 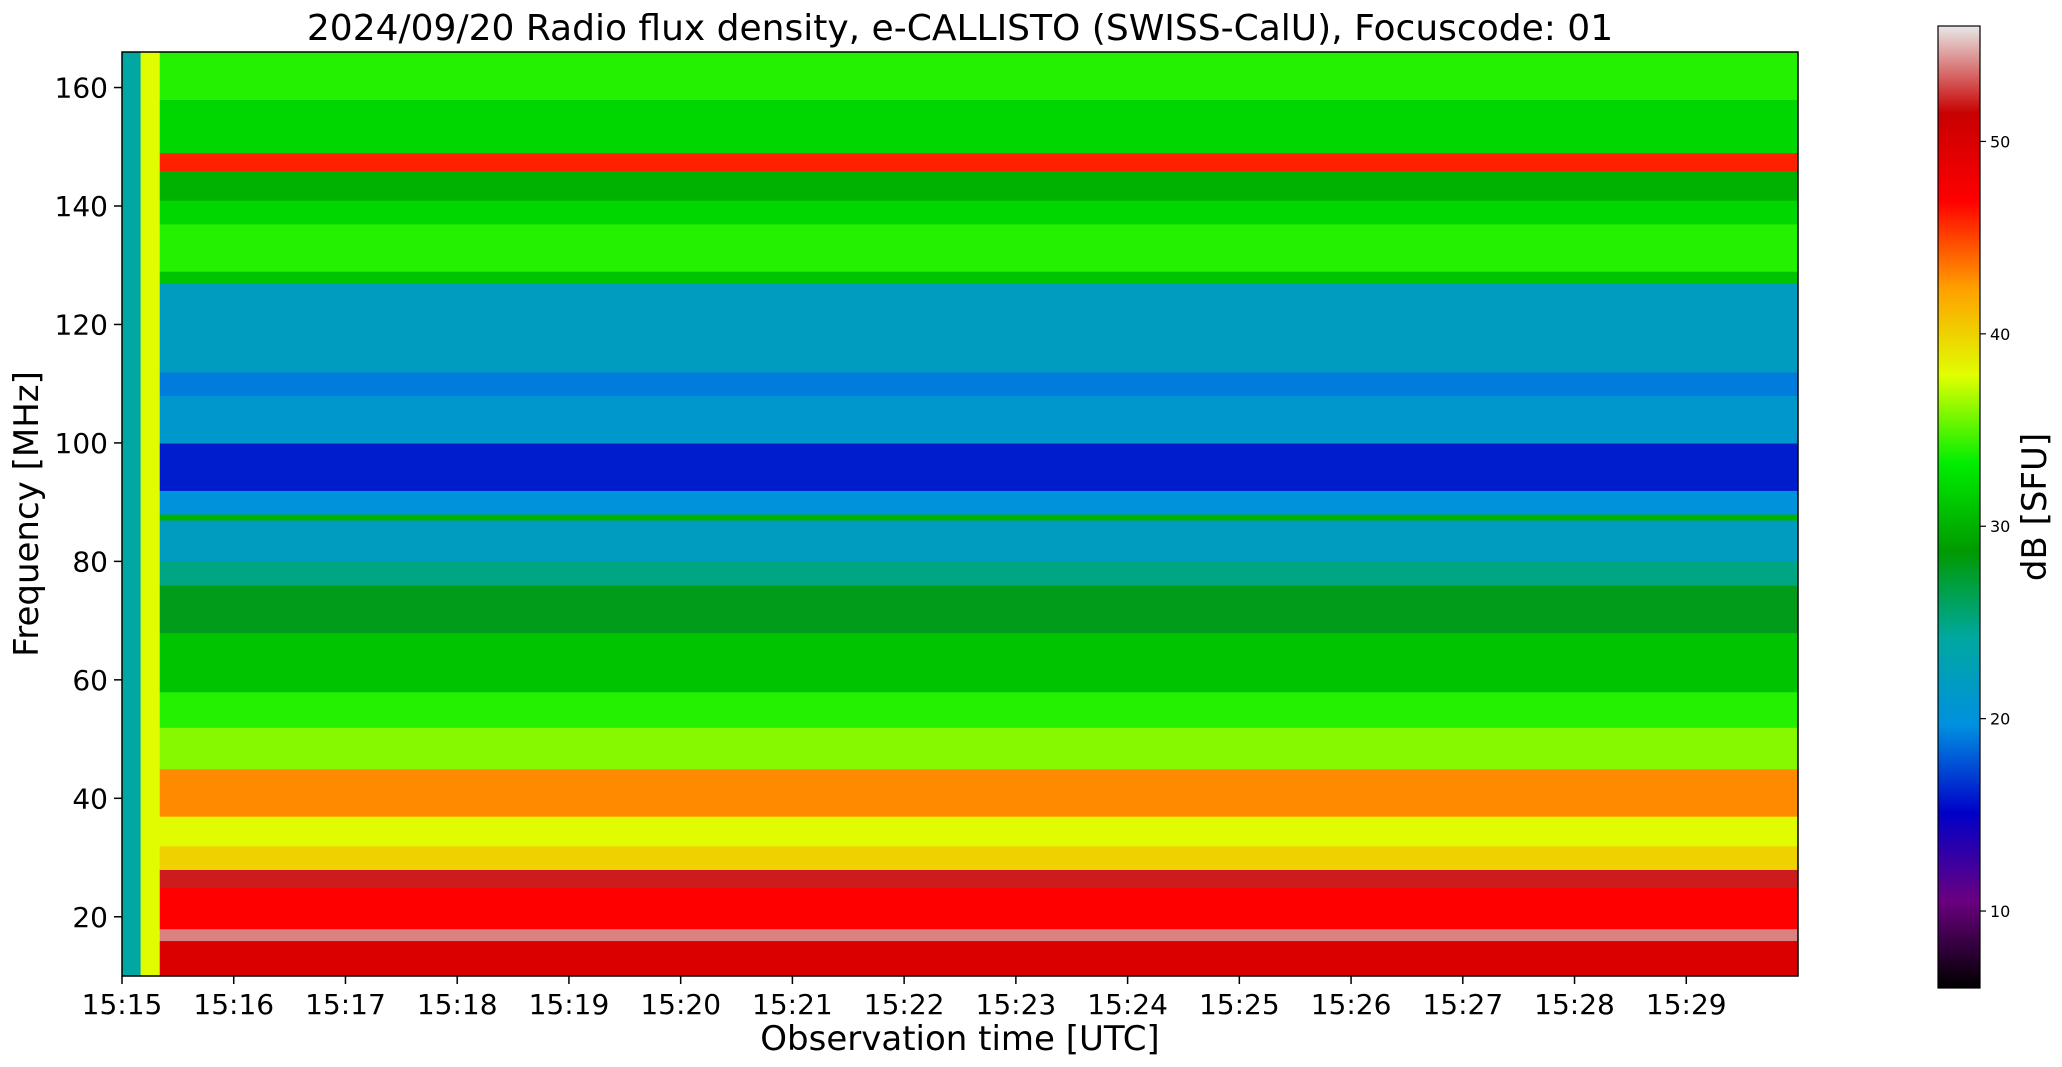 What do you see at coordinates (2000, 719) in the screenshot?
I see `colorbar-tick-label: 20` at bounding box center [2000, 719].